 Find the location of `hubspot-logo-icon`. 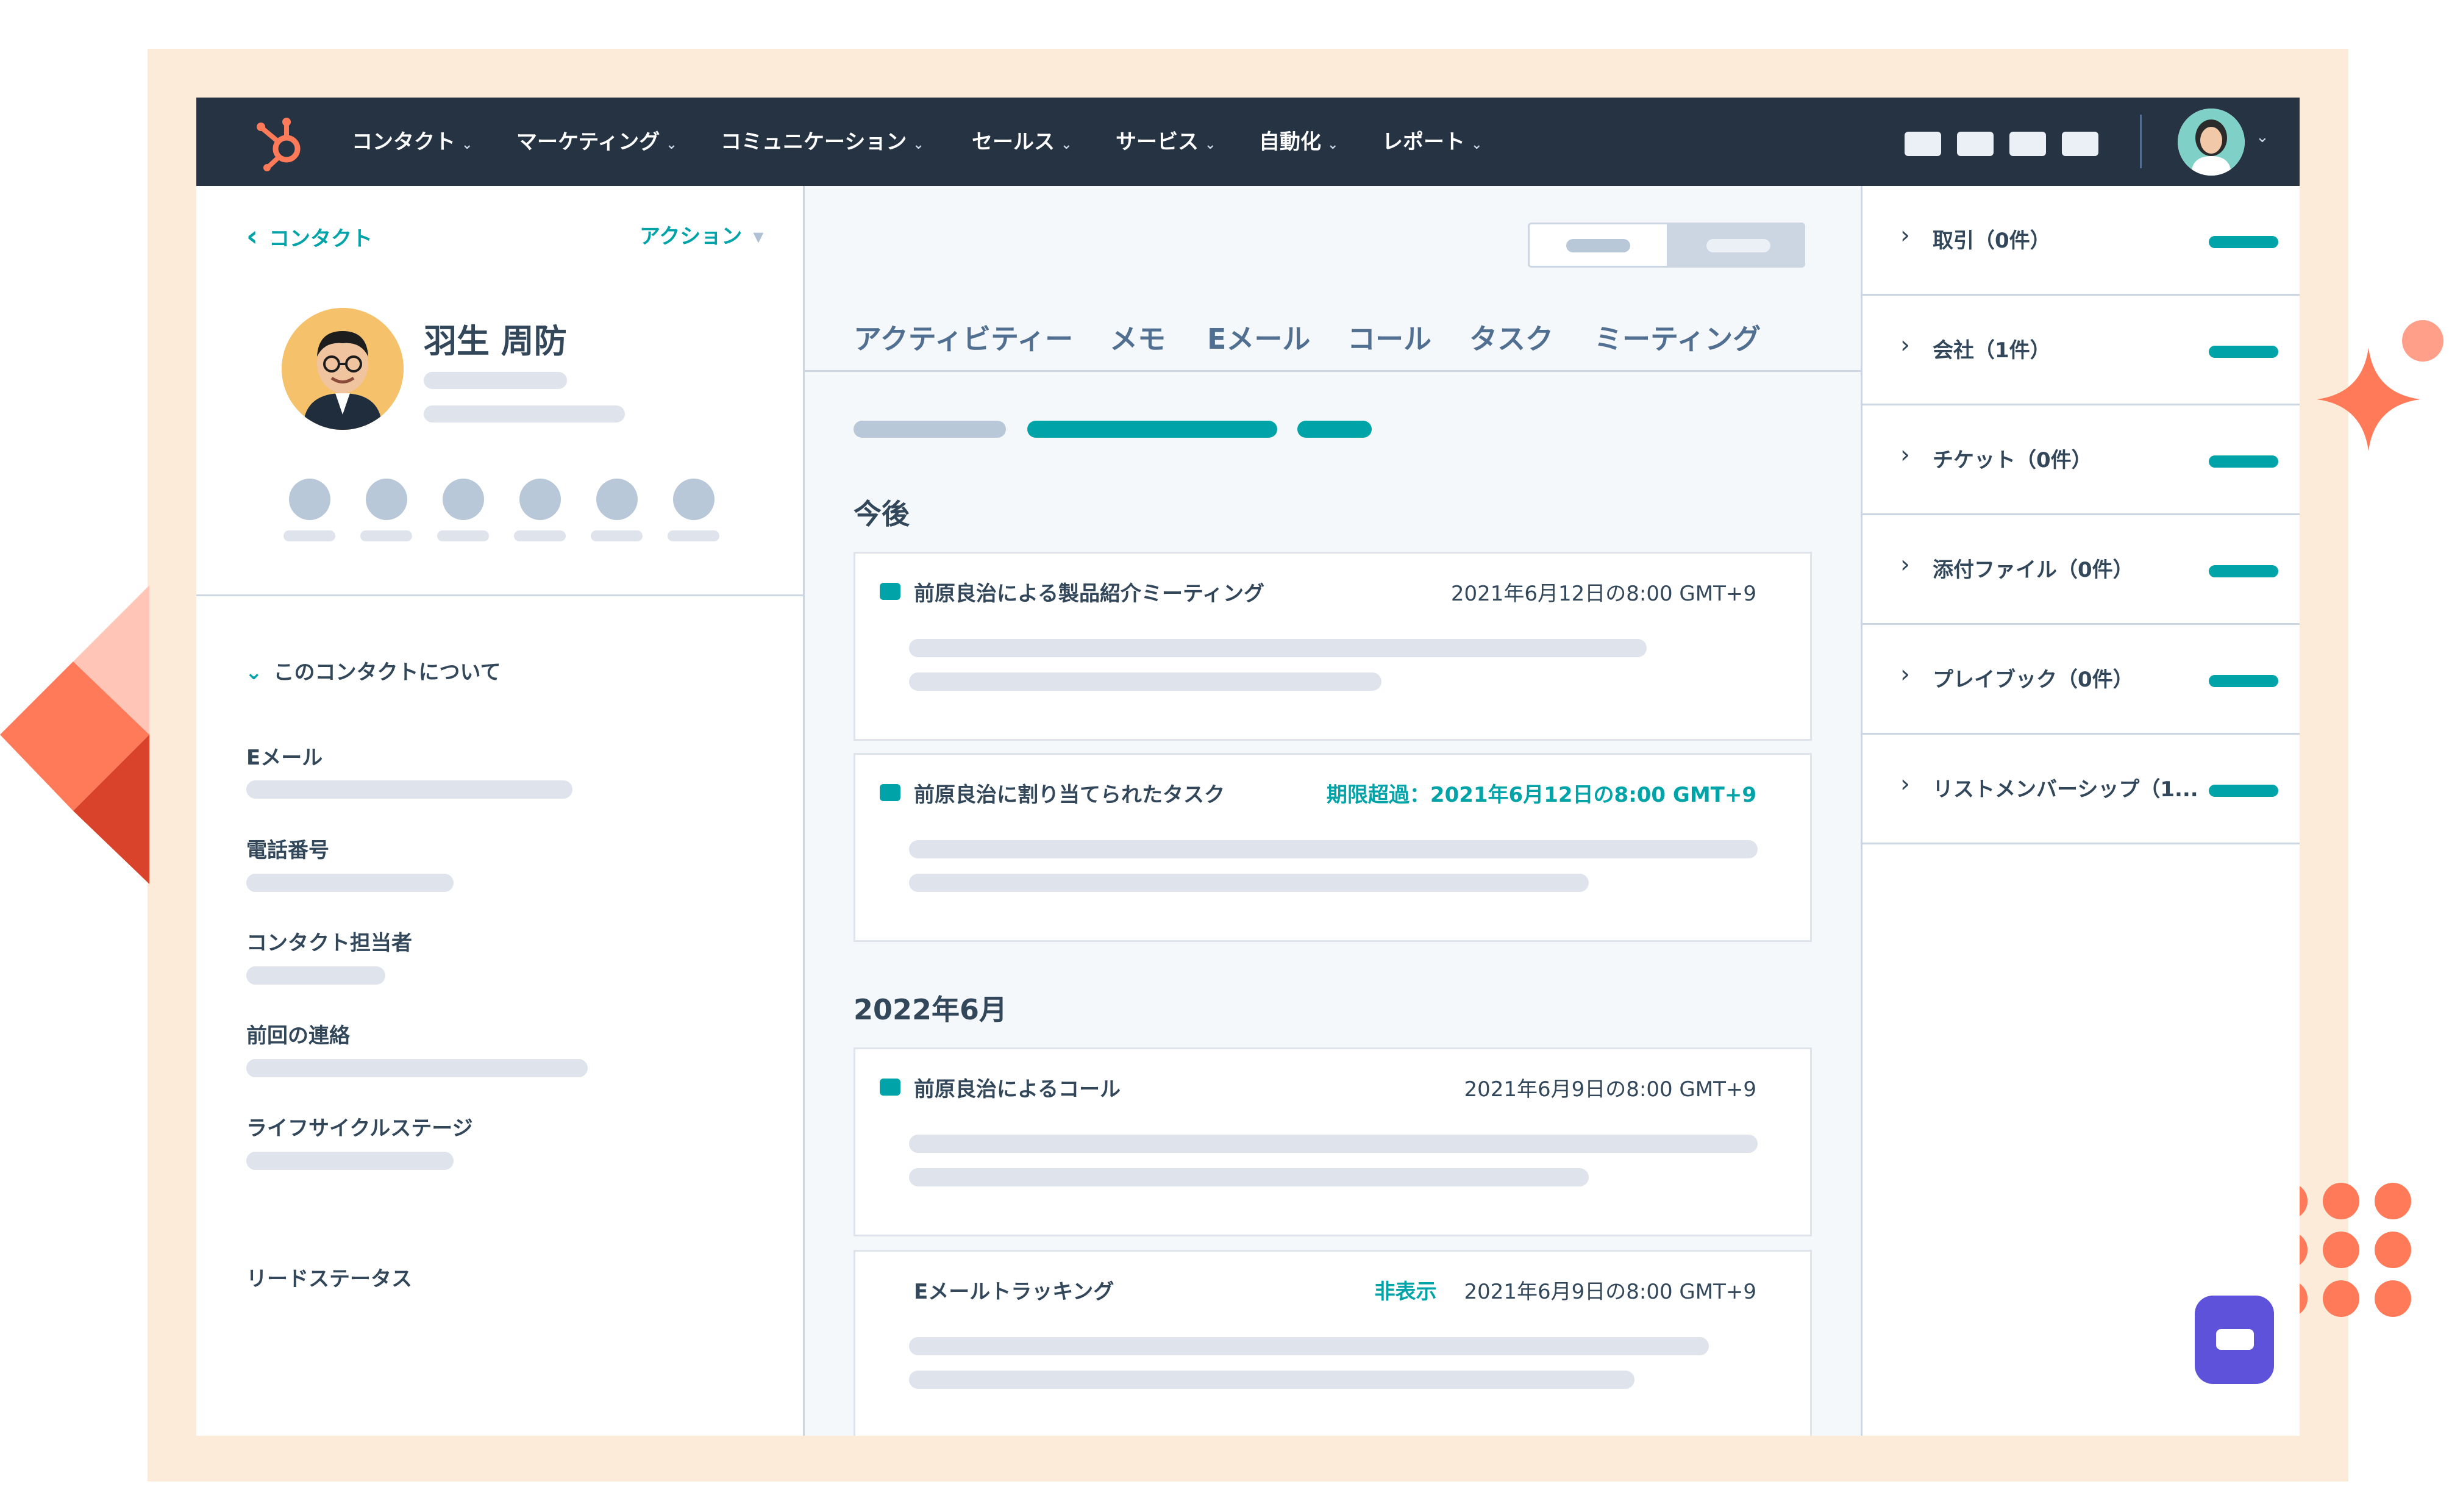

hubspot-logo-icon is located at coordinates (280, 141).